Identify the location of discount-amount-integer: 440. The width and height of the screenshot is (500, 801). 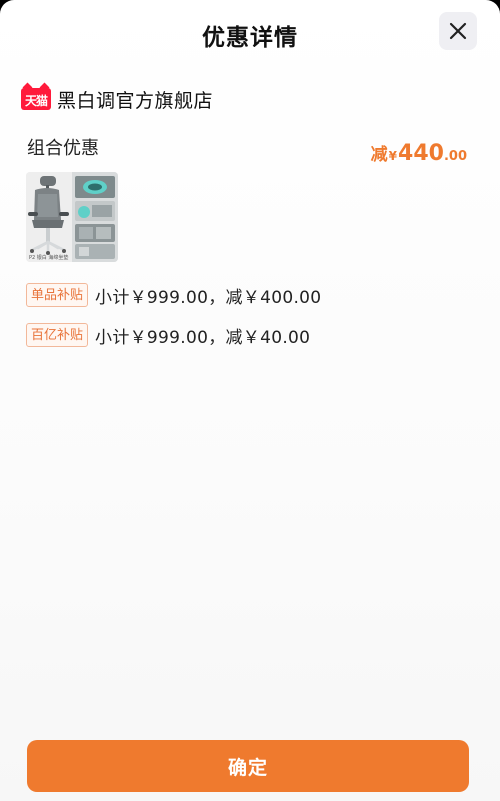
(421, 153).